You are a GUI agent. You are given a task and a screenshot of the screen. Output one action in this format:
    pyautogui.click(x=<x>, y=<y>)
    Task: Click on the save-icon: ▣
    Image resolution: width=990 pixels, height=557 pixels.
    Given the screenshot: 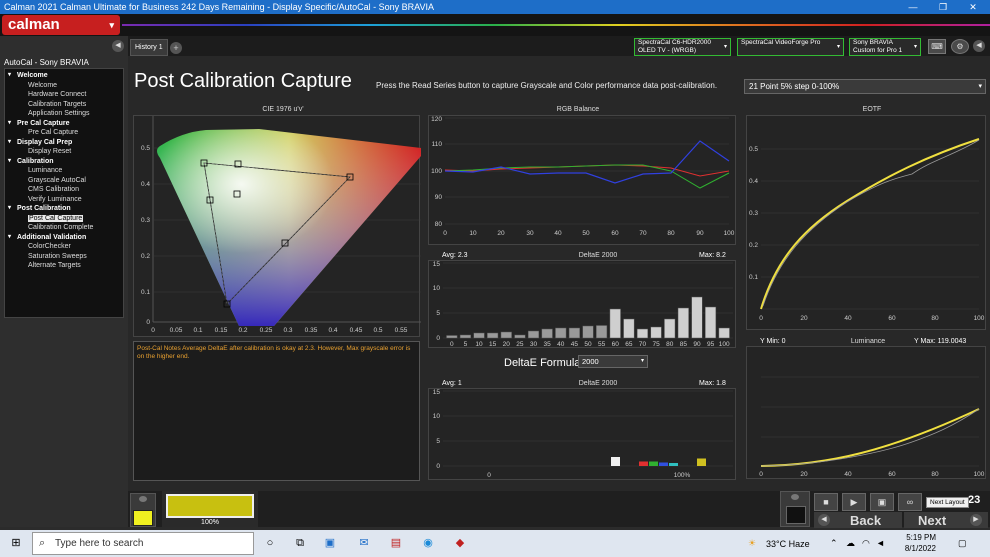 What is the action you would take?
    pyautogui.click(x=882, y=502)
    